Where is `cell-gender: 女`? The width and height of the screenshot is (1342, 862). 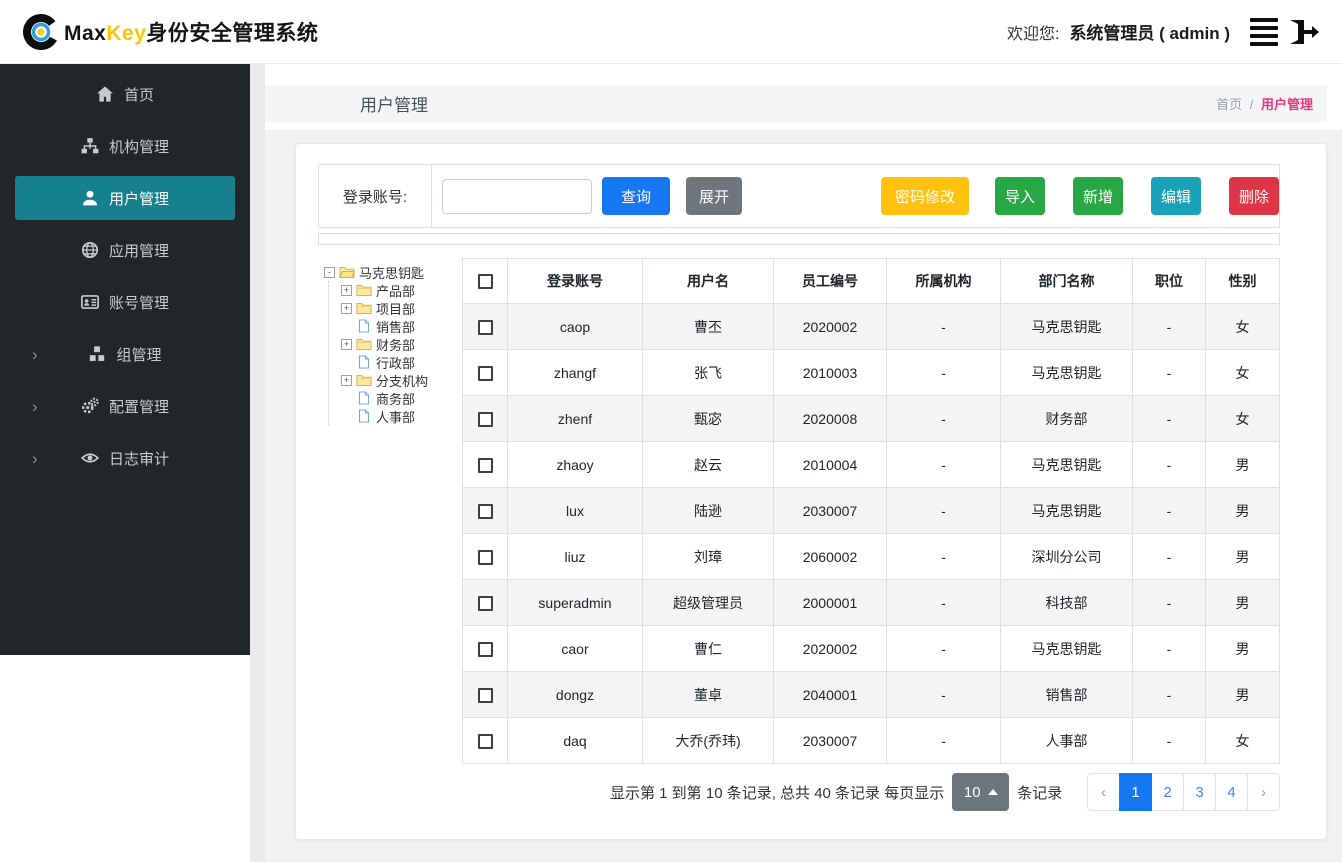 cell-gender: 女 is located at coordinates (1242, 326).